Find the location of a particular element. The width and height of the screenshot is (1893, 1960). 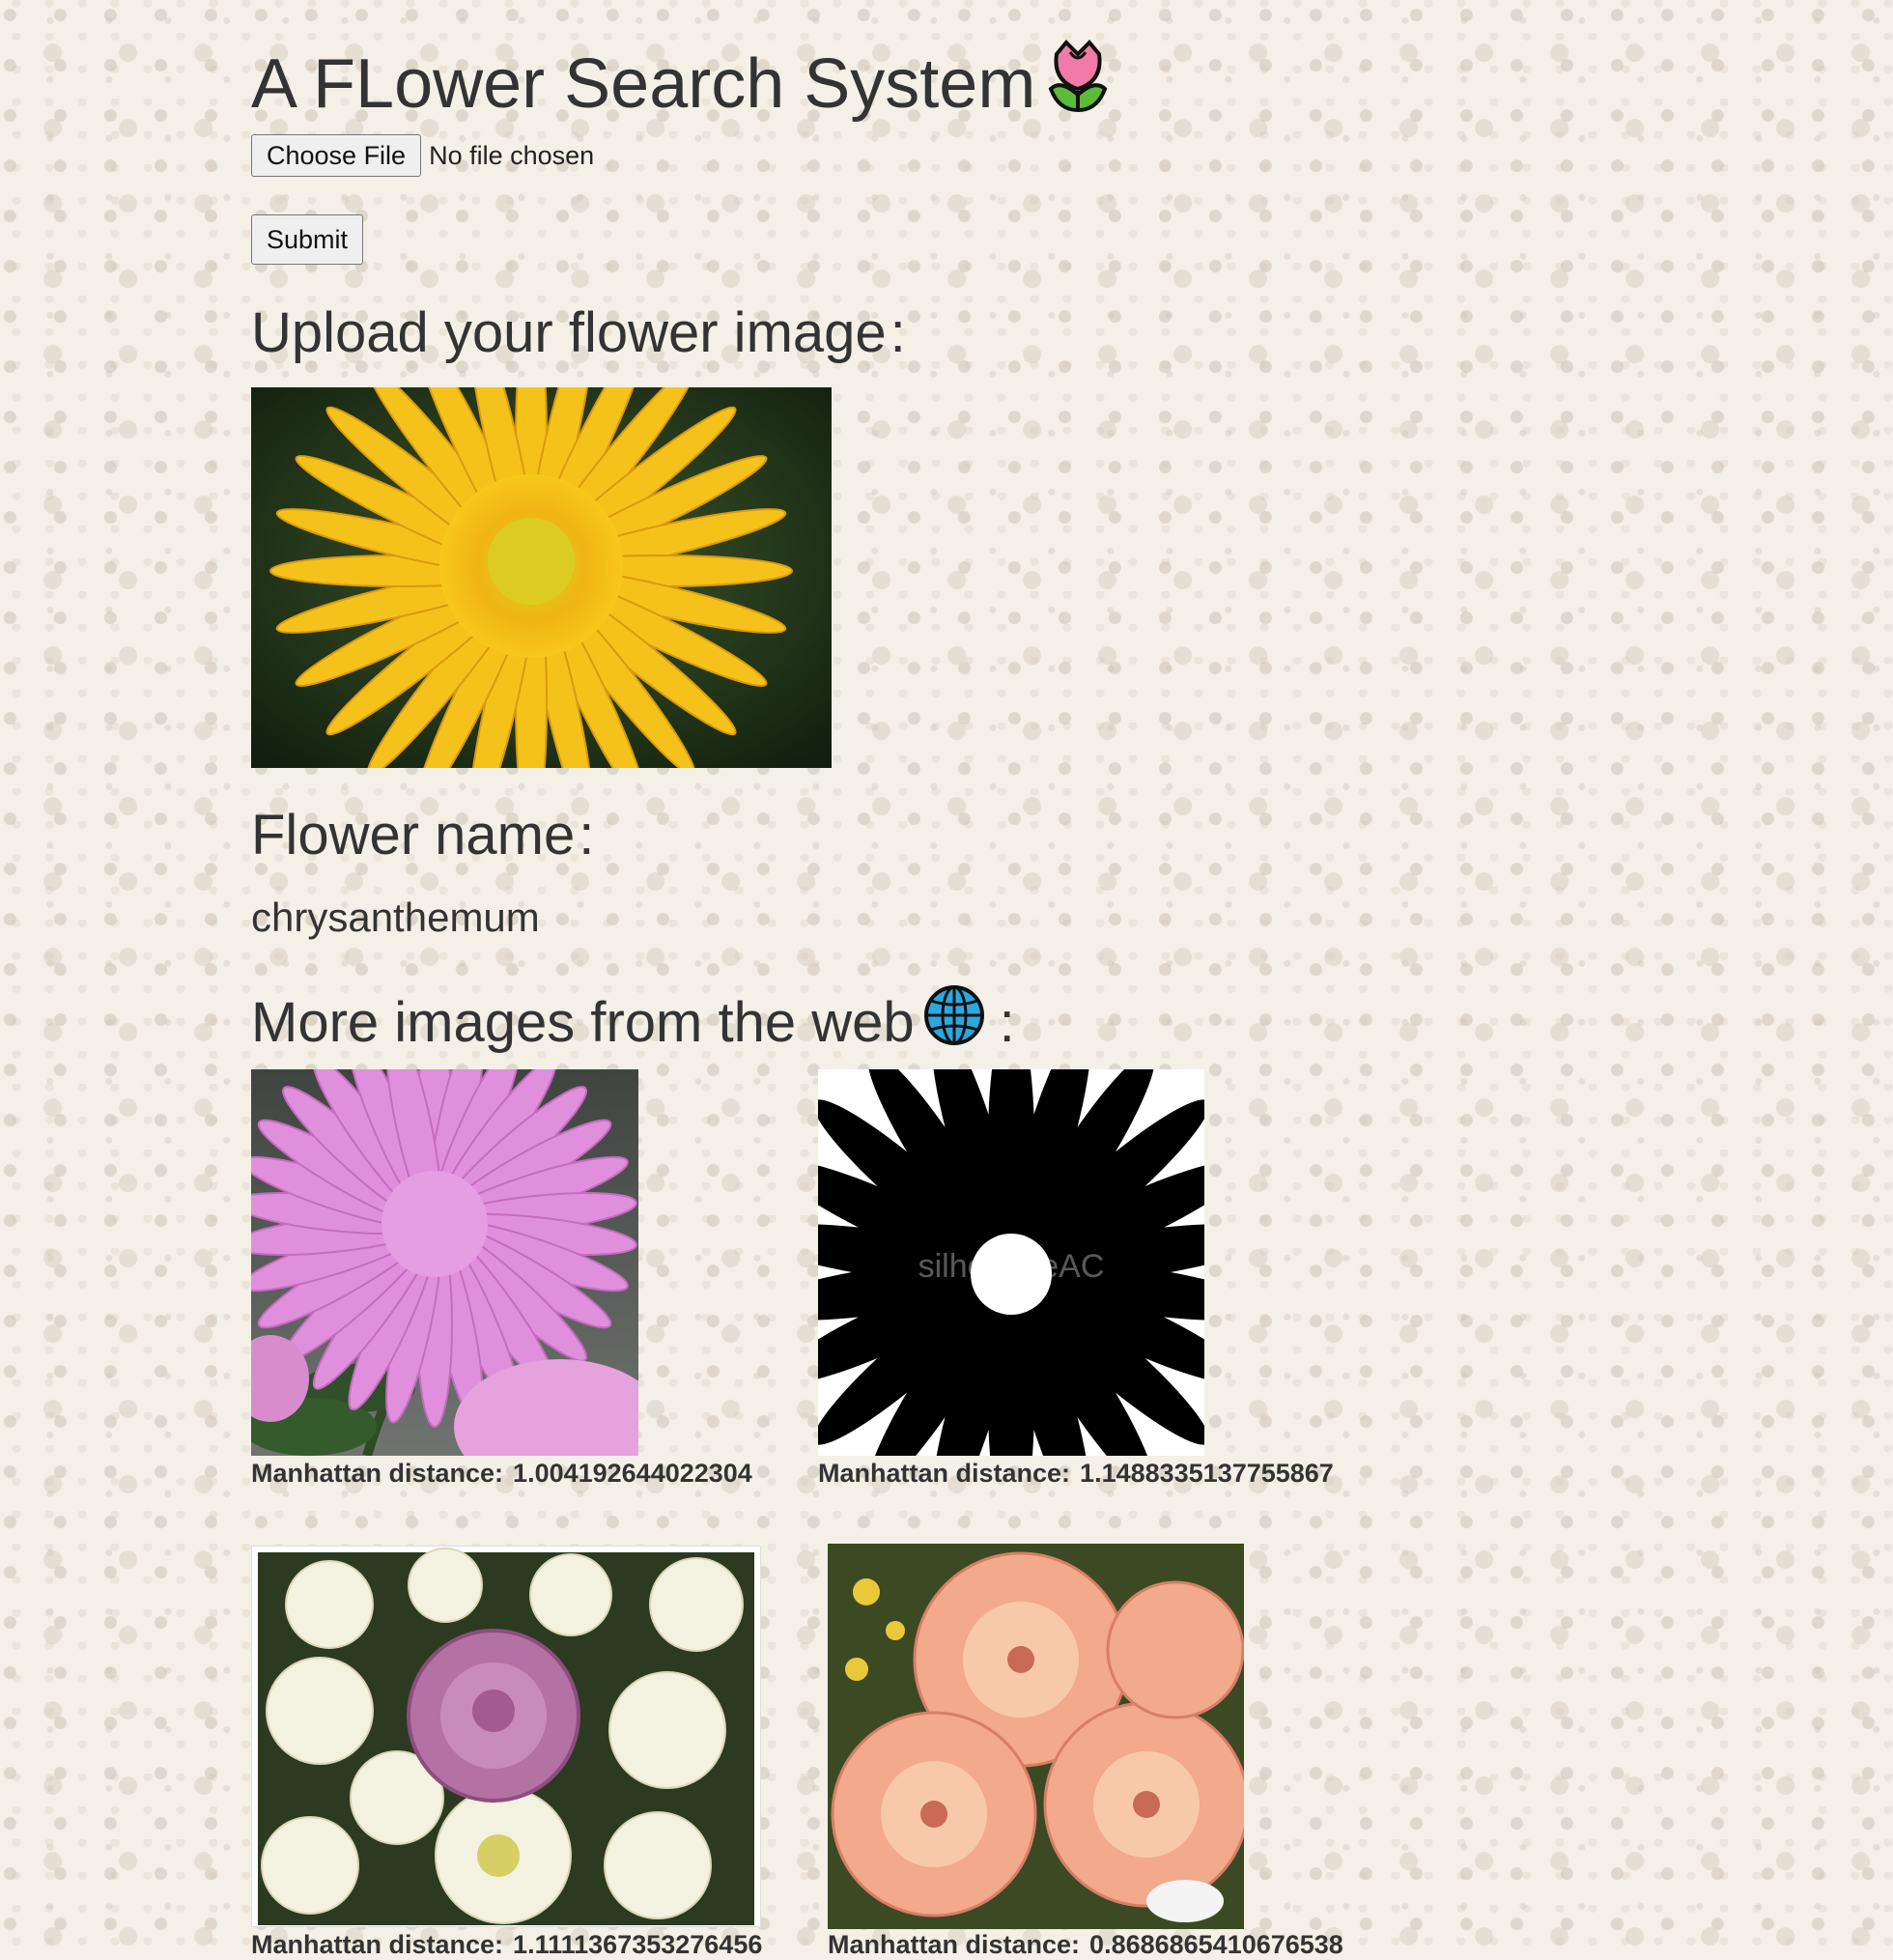

page-title: A FLower Search System is located at coordinates (683, 84).